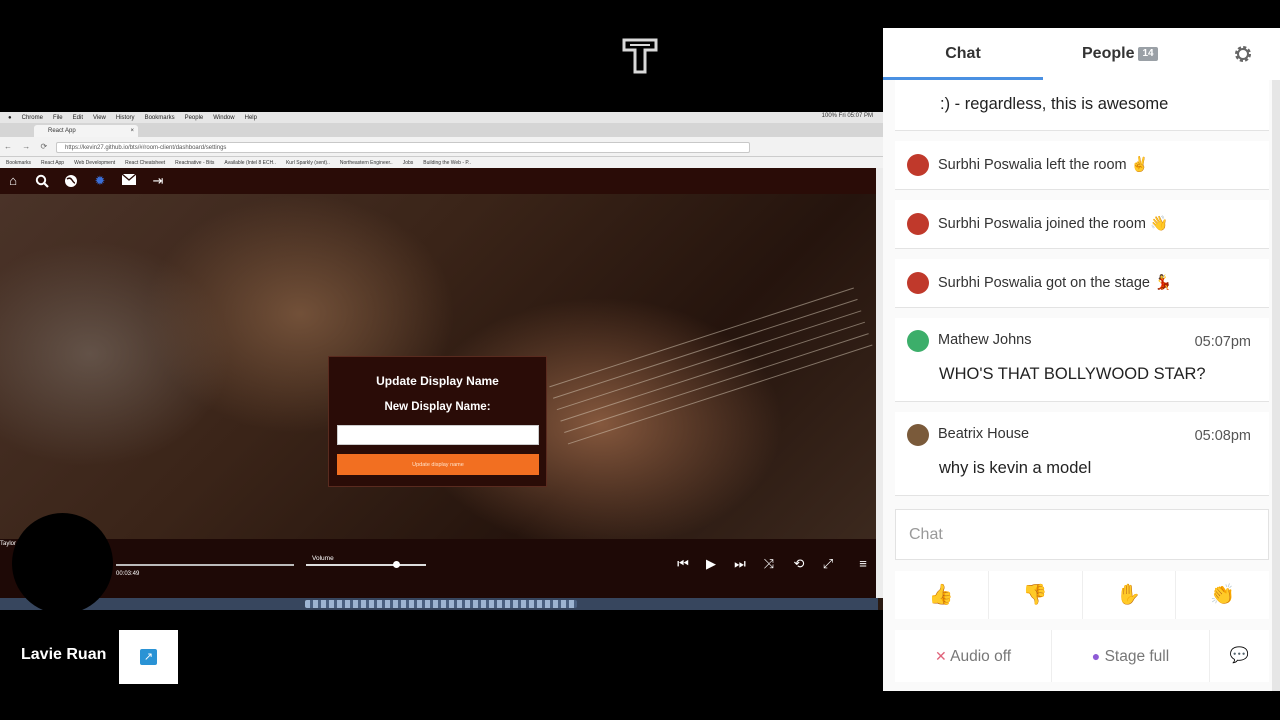 This screenshot has width=1280, height=720. What do you see at coordinates (132, 131) in the screenshot?
I see `close-icon: ×` at bounding box center [132, 131].